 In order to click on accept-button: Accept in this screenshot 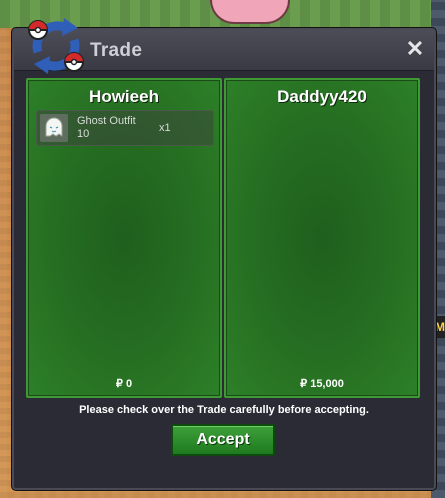, I will do `click(223, 440)`.